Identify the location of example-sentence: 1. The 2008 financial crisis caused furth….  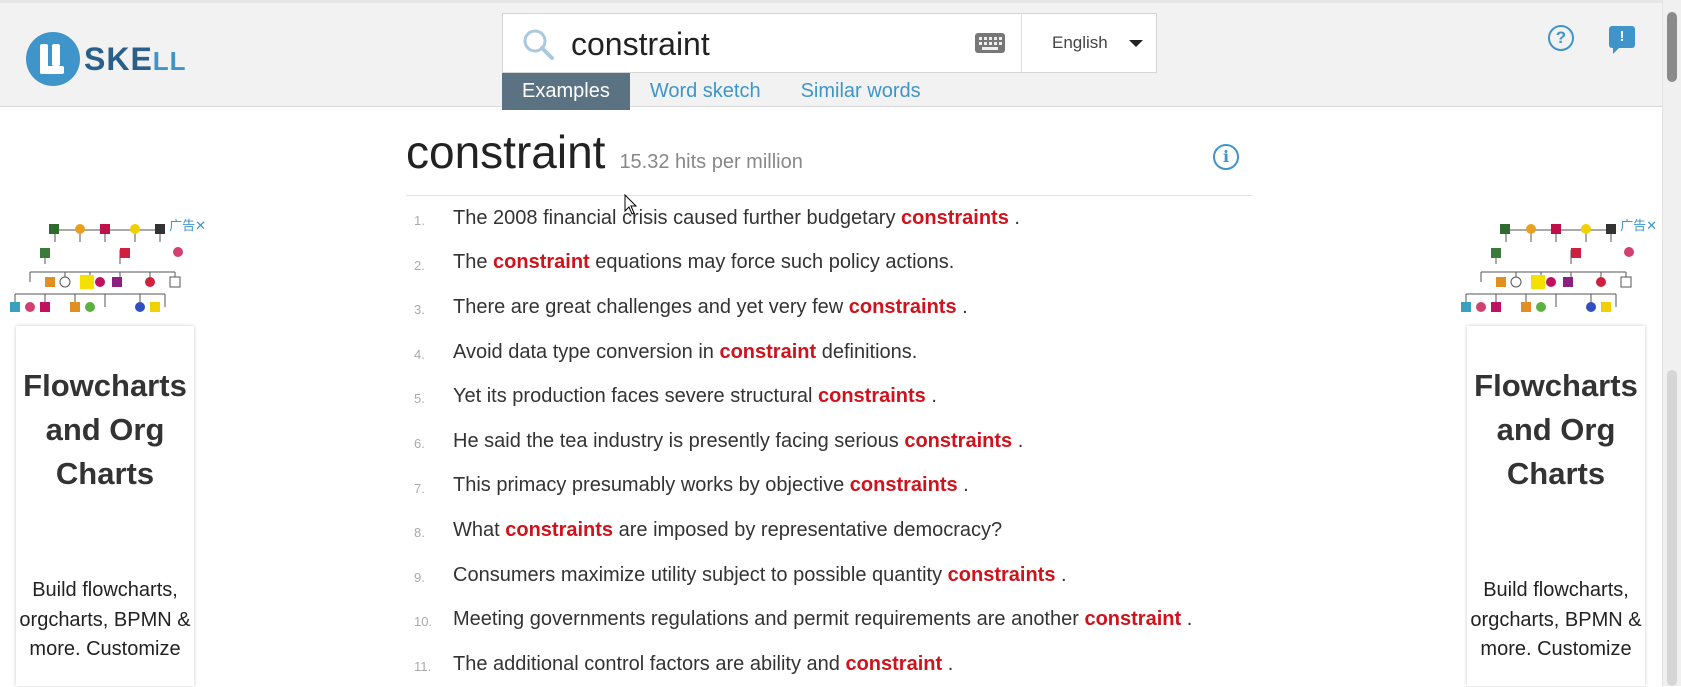
(829, 218).